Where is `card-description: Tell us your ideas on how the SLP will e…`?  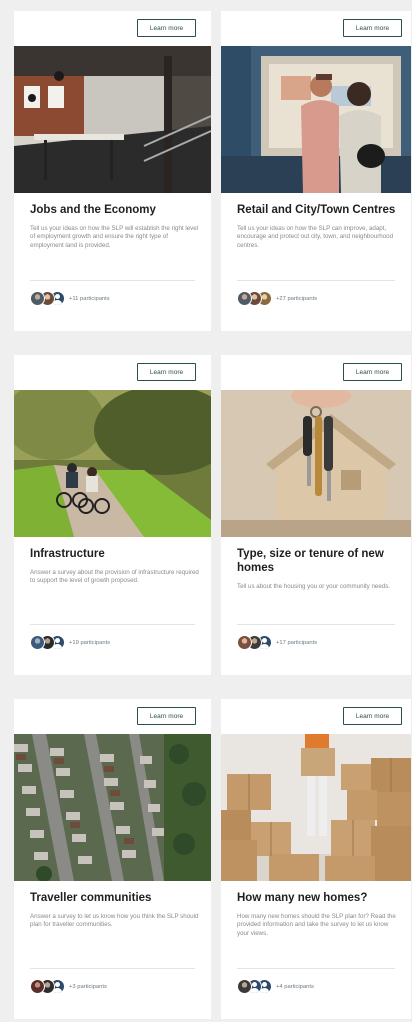
card-description: Tell us your ideas on how the SLP will e… is located at coordinates (114, 237).